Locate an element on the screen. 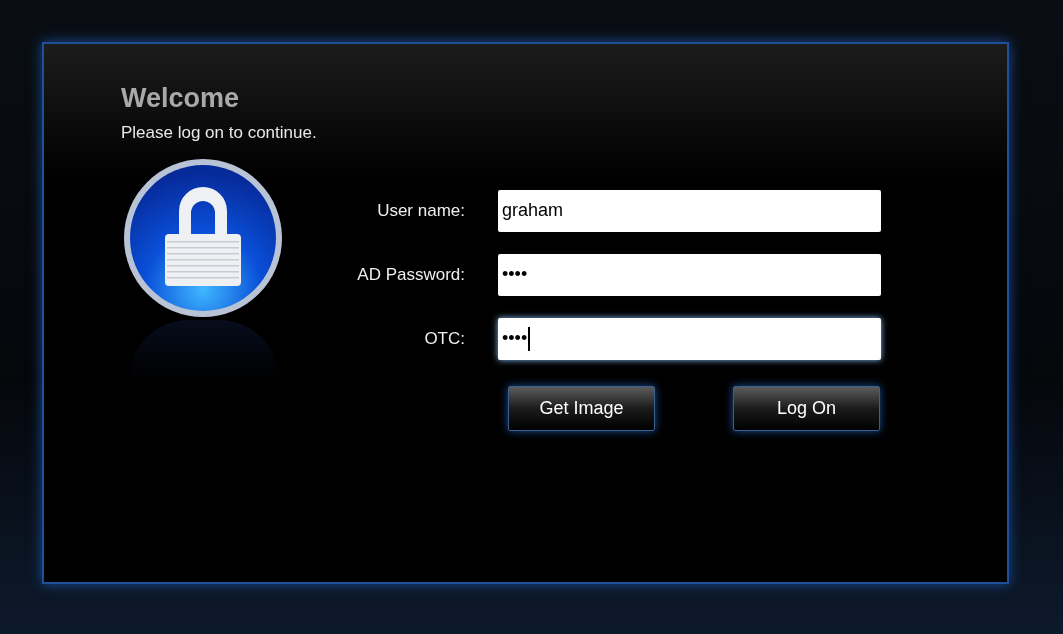 This screenshot has height=634, width=1063. input-field: graham is located at coordinates (689, 210).